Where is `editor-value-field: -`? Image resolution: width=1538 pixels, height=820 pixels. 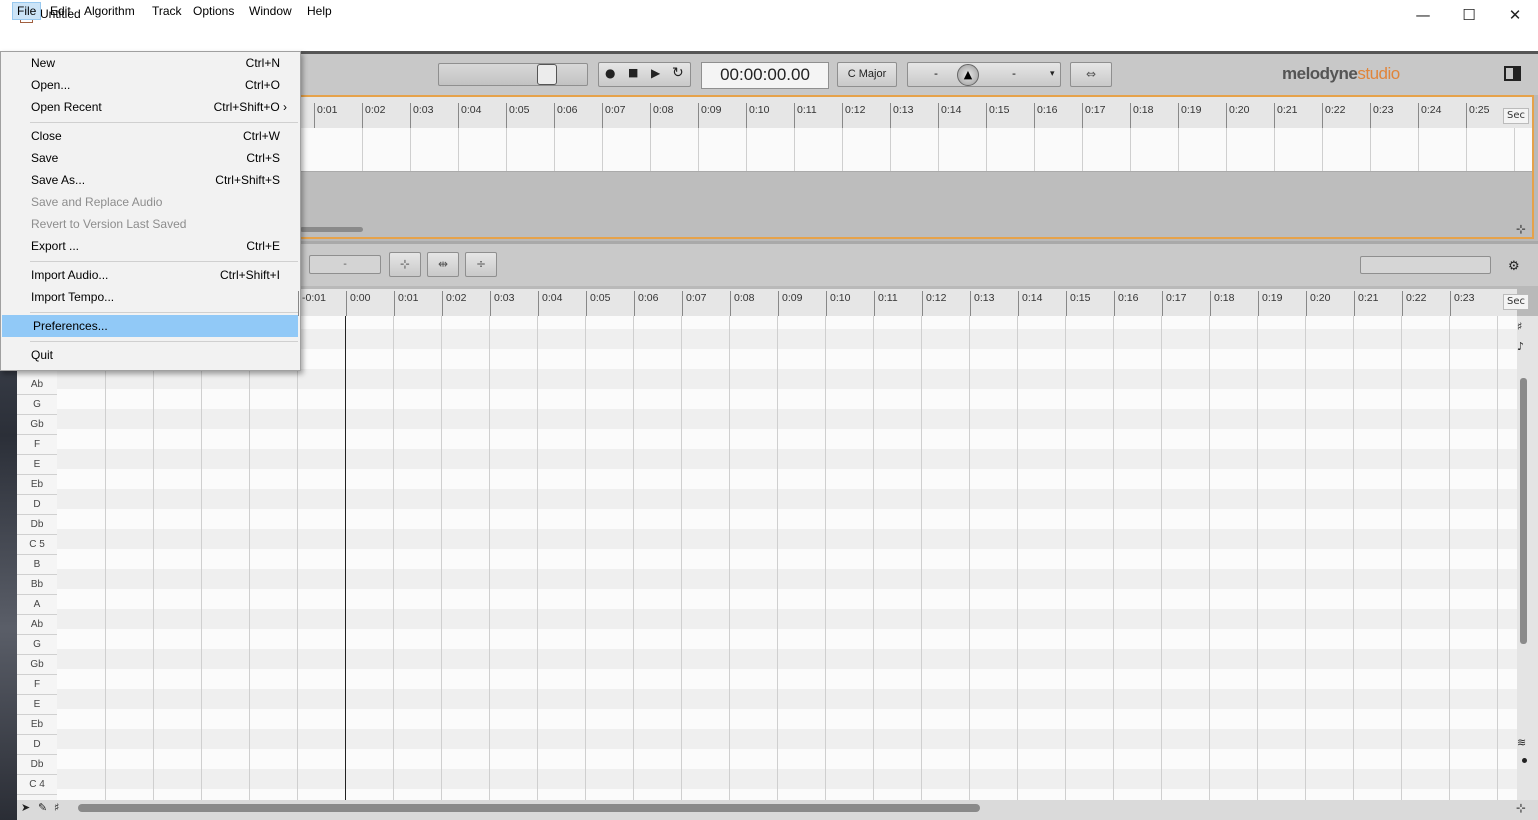 editor-value-field: - is located at coordinates (345, 264).